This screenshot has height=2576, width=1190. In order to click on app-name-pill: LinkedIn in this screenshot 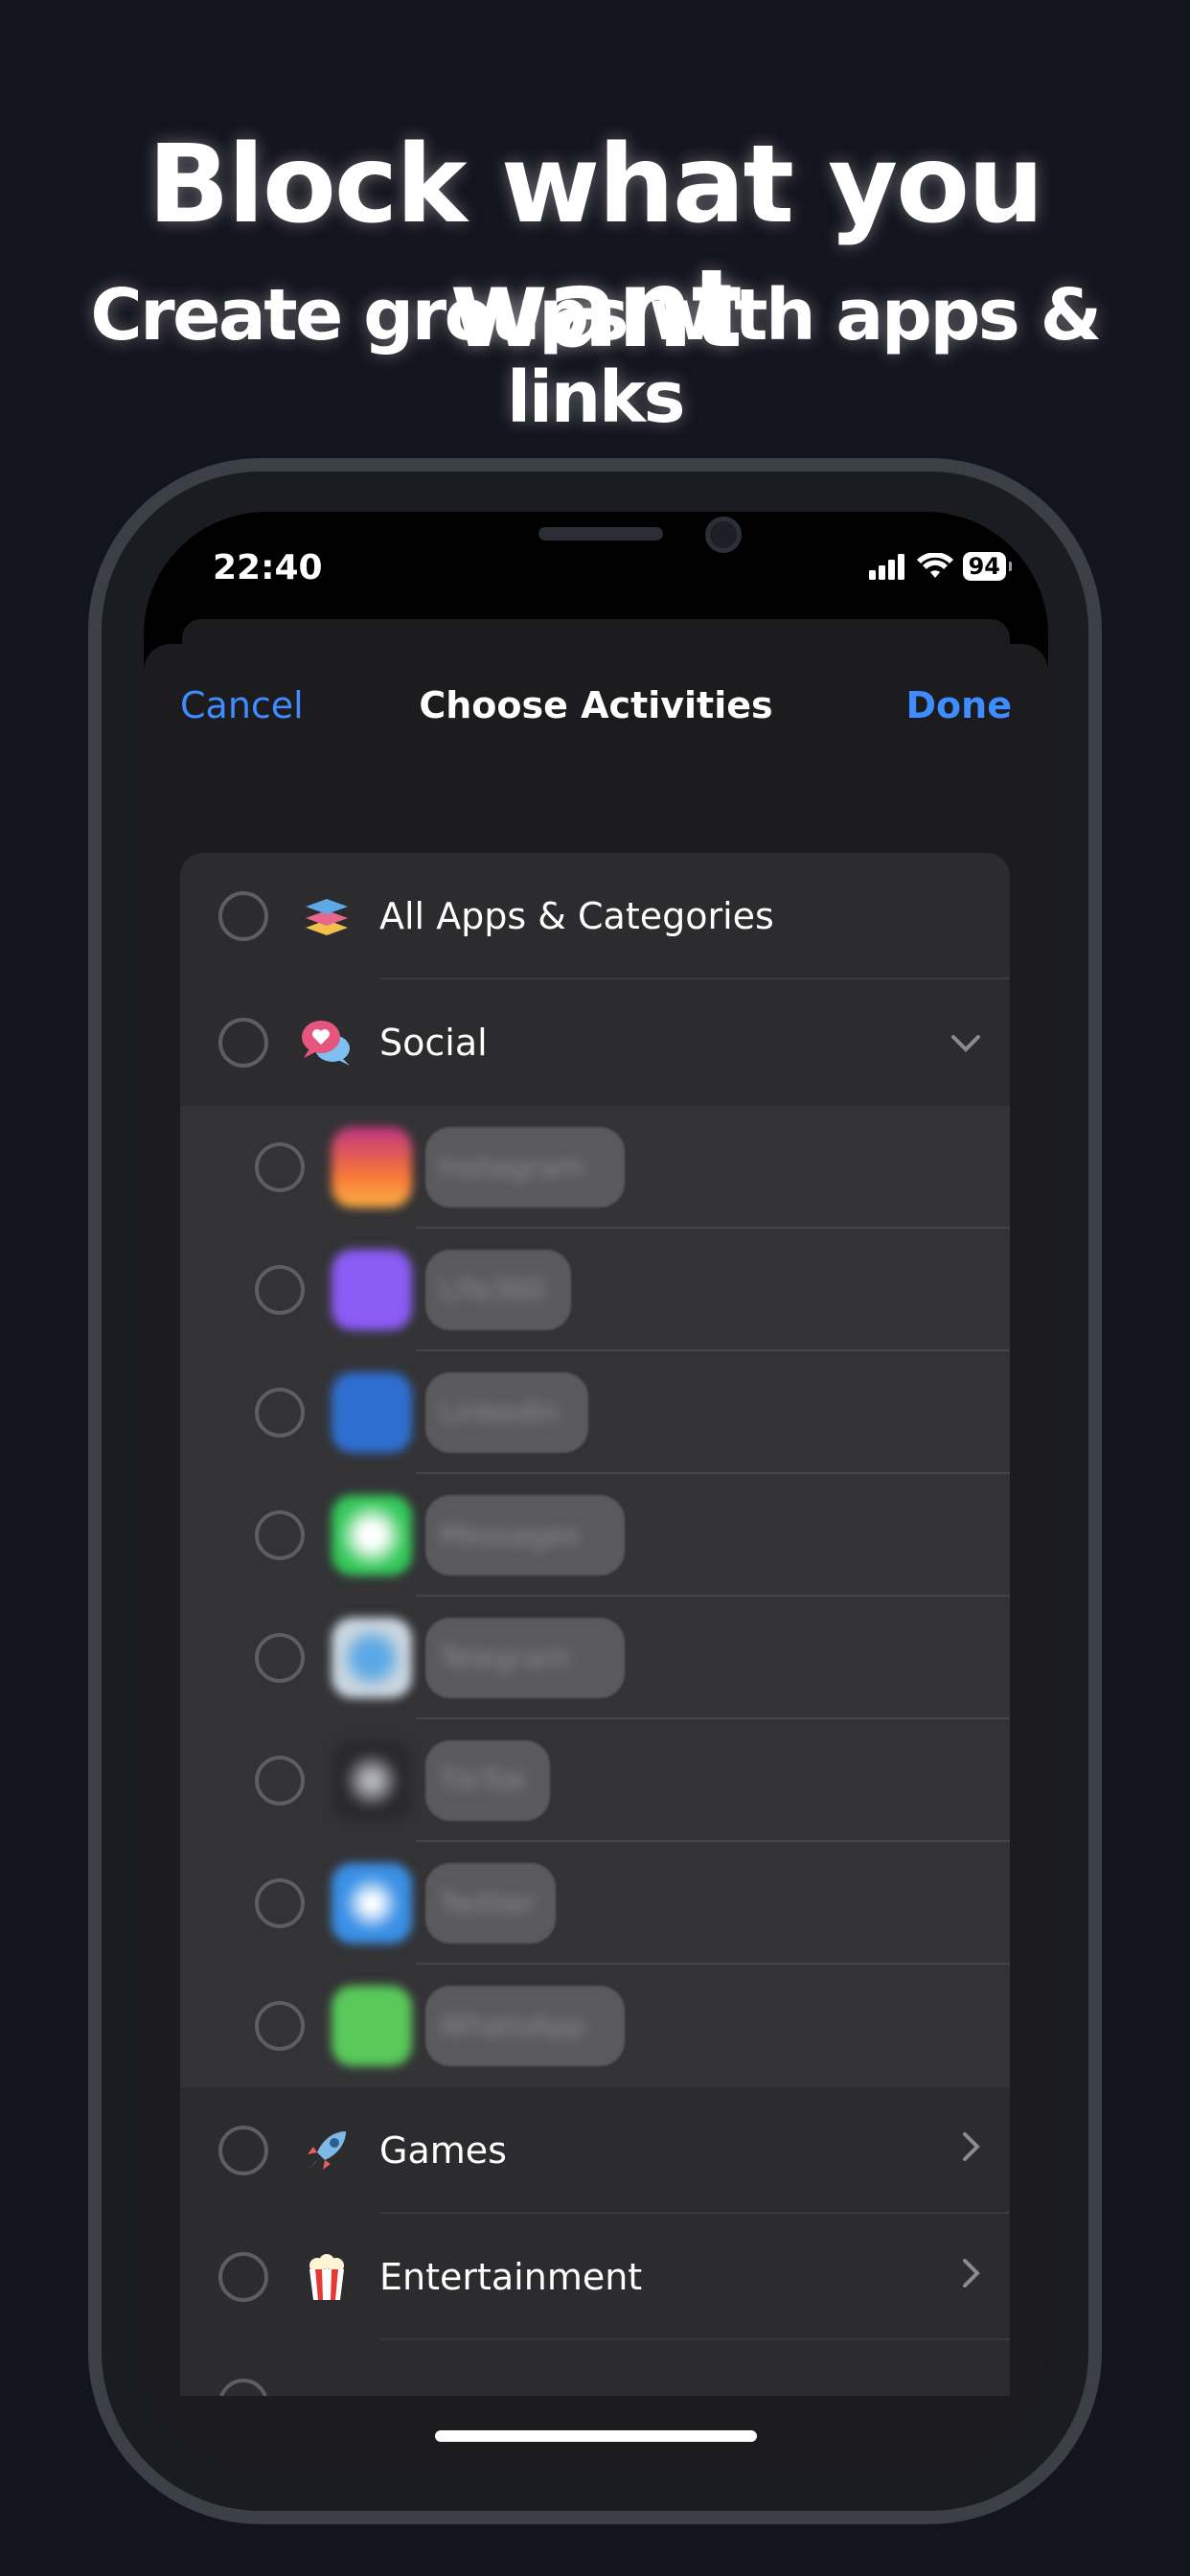, I will do `click(507, 1412)`.